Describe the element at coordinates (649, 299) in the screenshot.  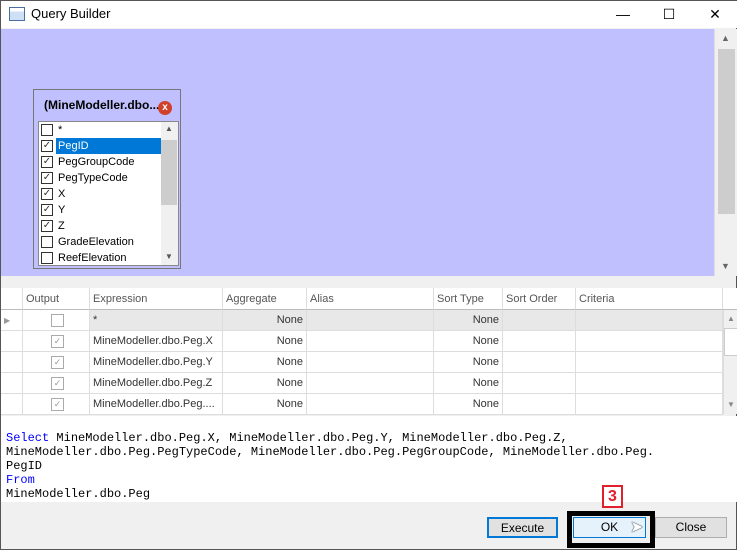
I see `column-header: Criteria` at that location.